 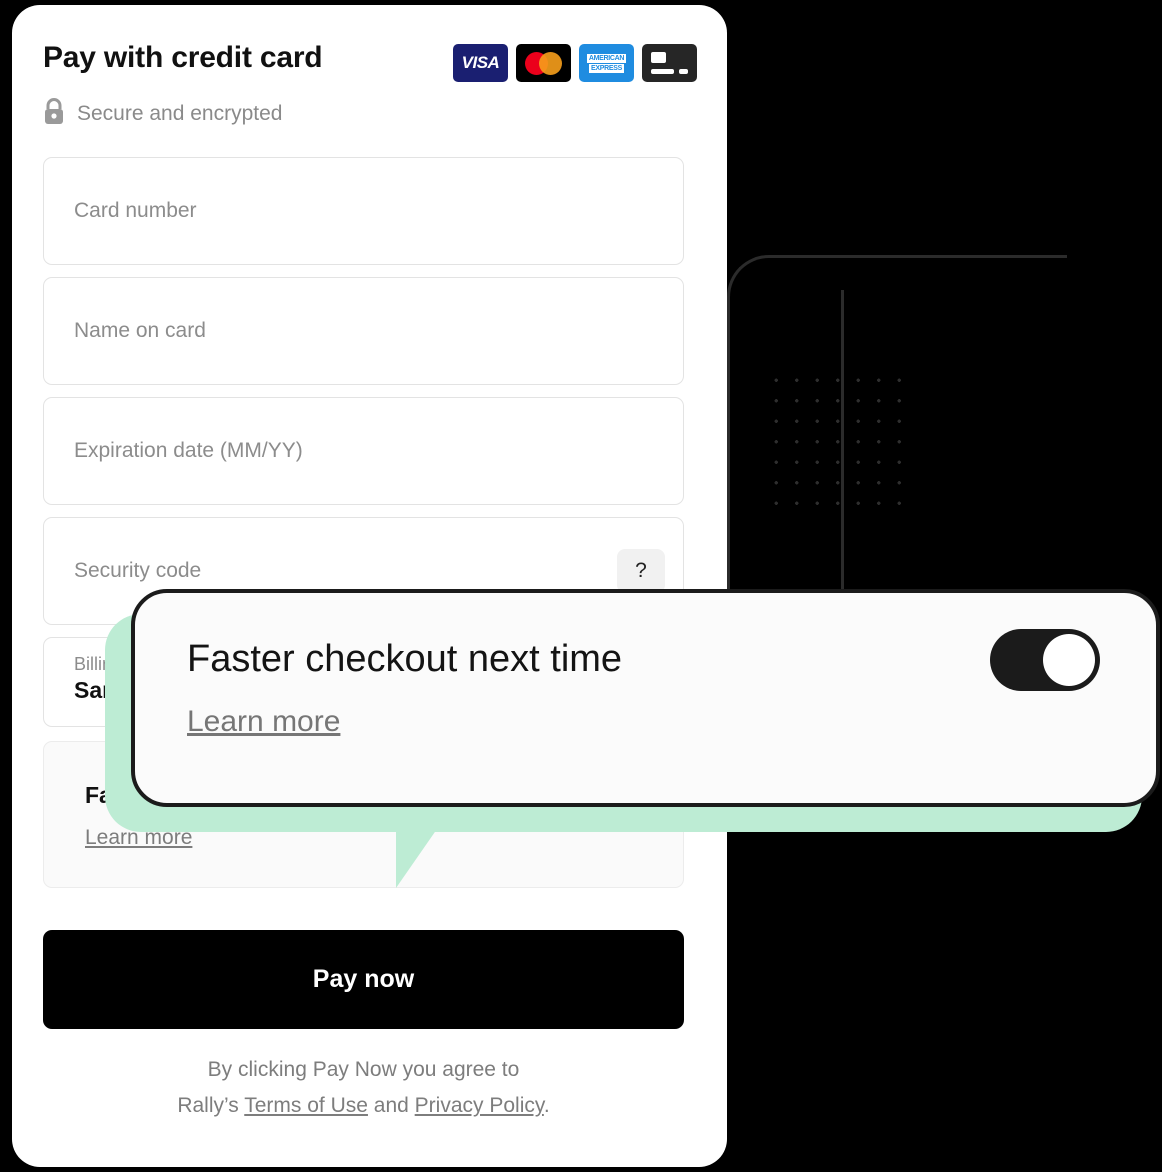 What do you see at coordinates (658, 57) in the screenshot?
I see `generic-card-icon-chip` at bounding box center [658, 57].